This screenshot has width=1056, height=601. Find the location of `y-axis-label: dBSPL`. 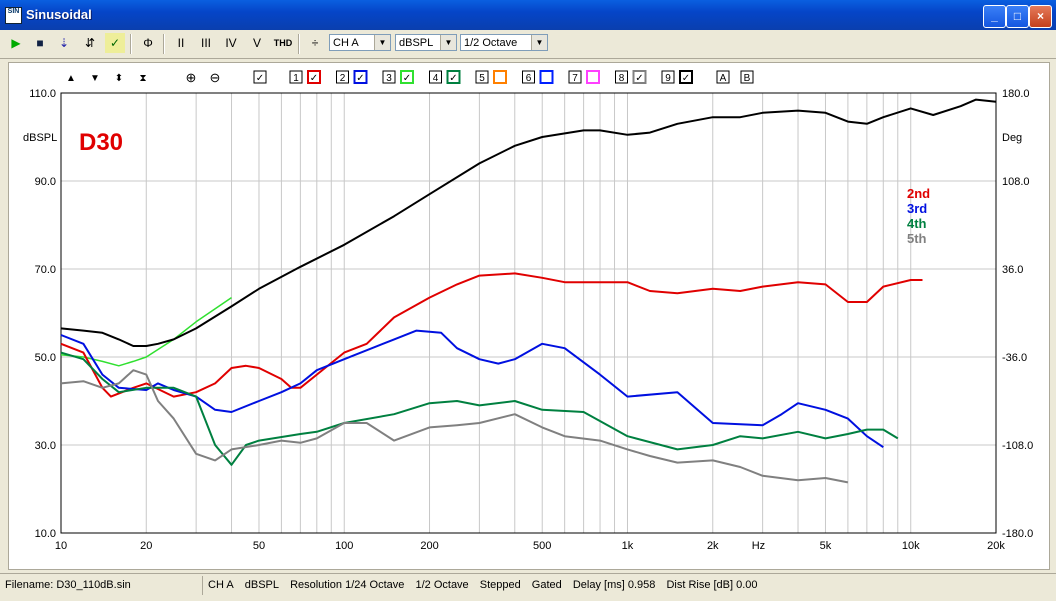

y-axis-label: dBSPL is located at coordinates (40, 138).